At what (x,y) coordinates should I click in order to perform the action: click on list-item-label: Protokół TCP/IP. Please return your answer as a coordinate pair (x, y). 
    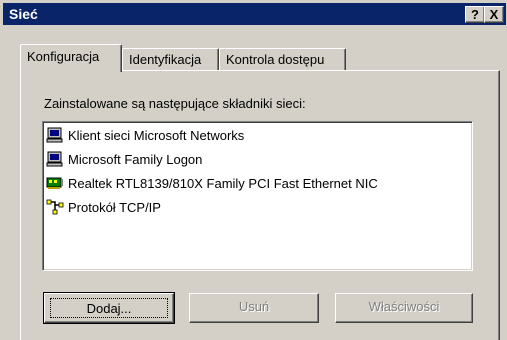
    Looking at the image, I should click on (114, 207).